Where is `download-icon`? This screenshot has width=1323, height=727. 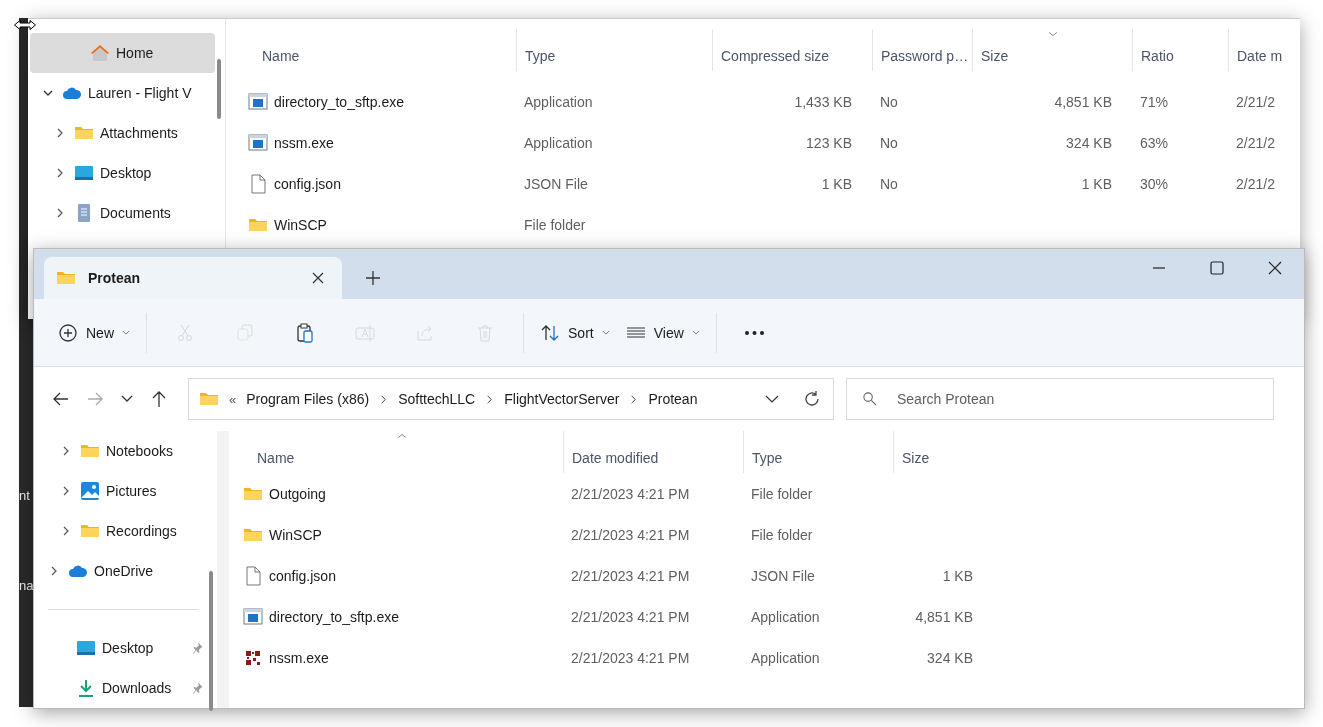 download-icon is located at coordinates (86, 688).